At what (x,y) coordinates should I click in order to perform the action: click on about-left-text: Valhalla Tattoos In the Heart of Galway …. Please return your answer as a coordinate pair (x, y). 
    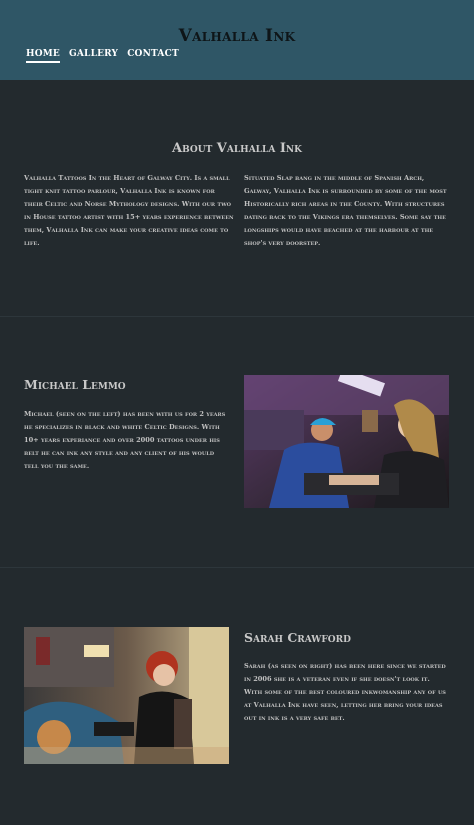
    Looking at the image, I should click on (129, 210).